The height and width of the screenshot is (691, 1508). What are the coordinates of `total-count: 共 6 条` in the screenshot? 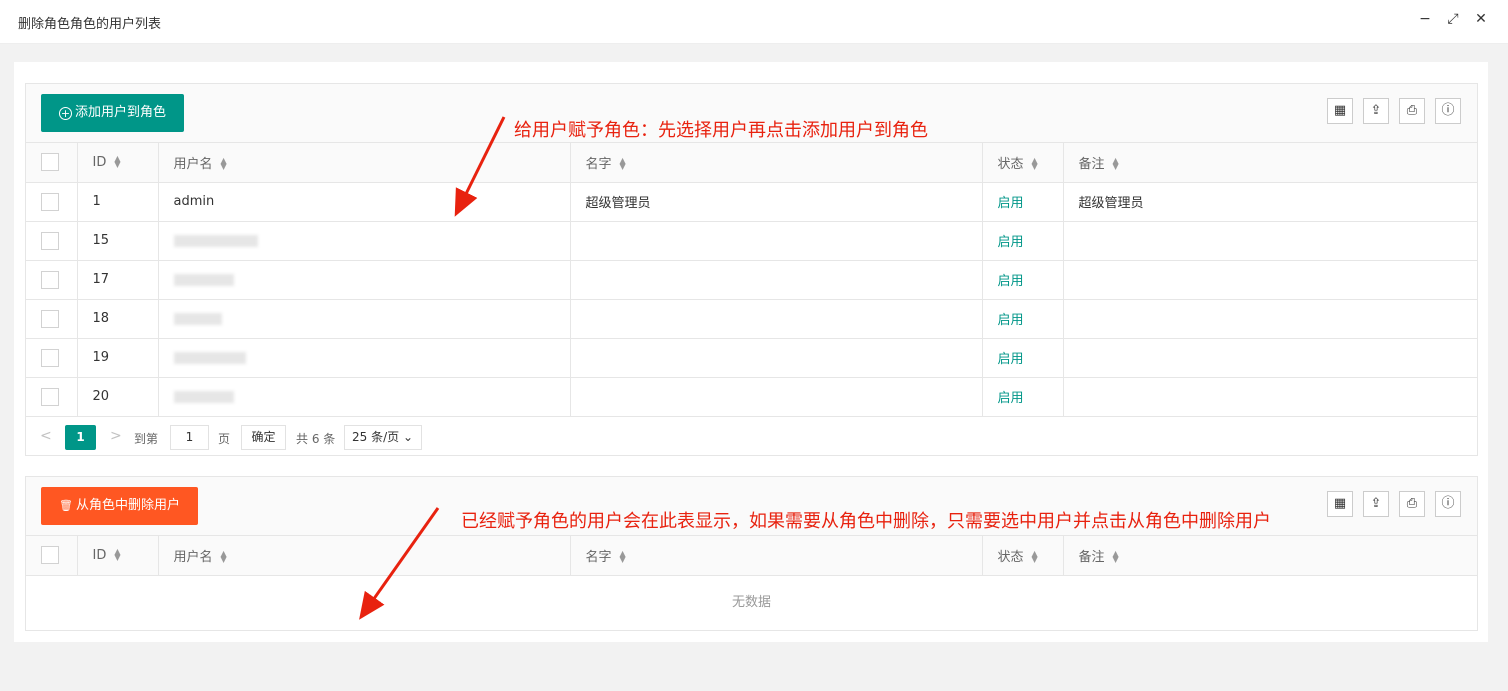 It's located at (316, 438).